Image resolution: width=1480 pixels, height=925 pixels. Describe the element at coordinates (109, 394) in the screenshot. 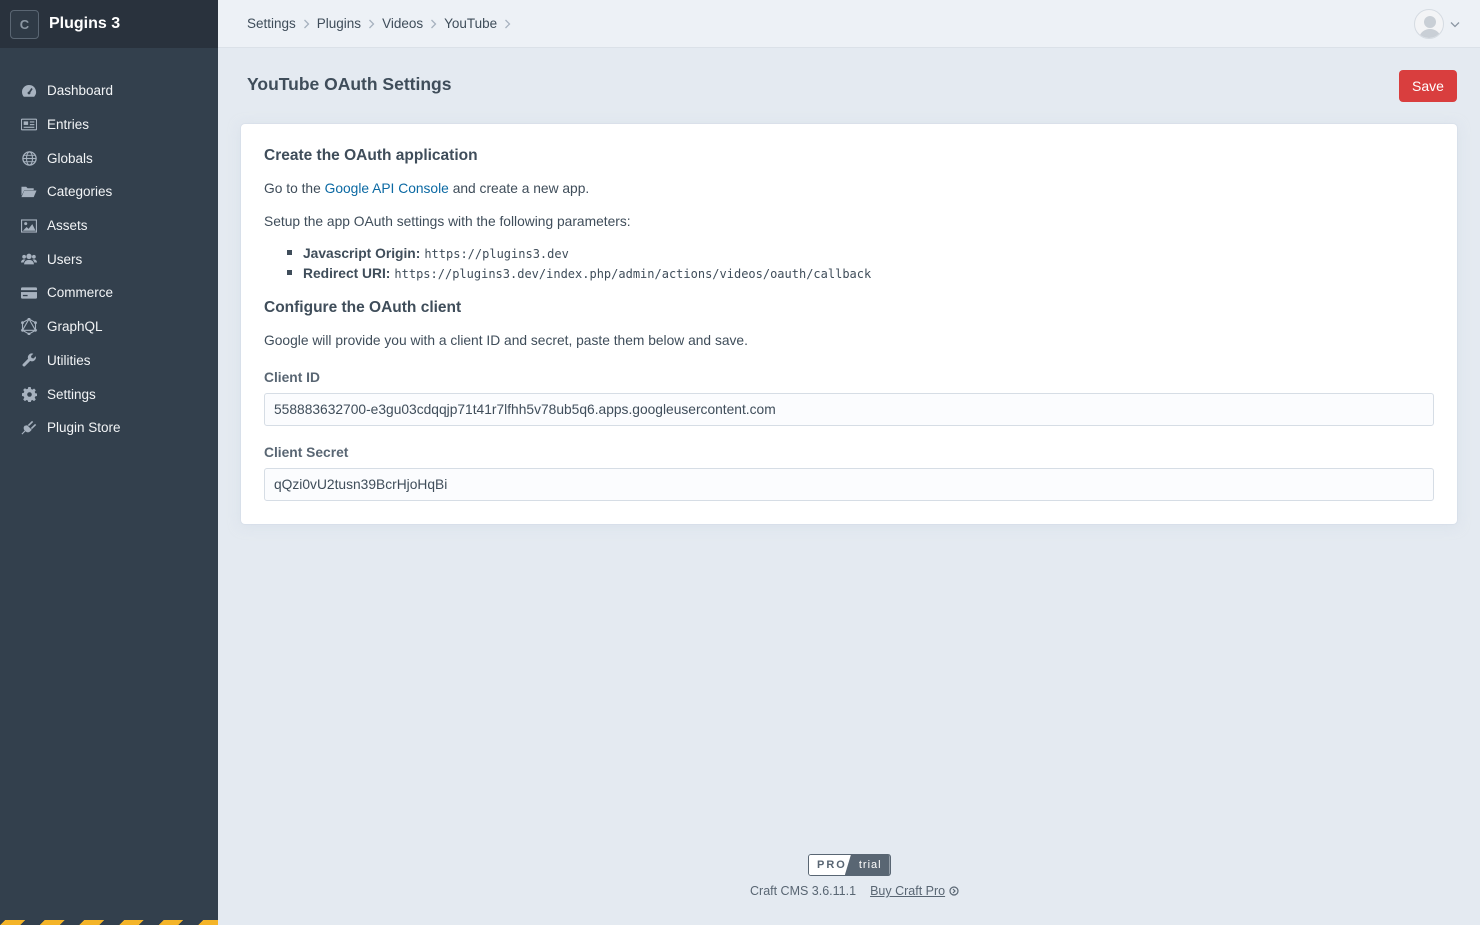

I see `nav-item-settings: Settings` at that location.